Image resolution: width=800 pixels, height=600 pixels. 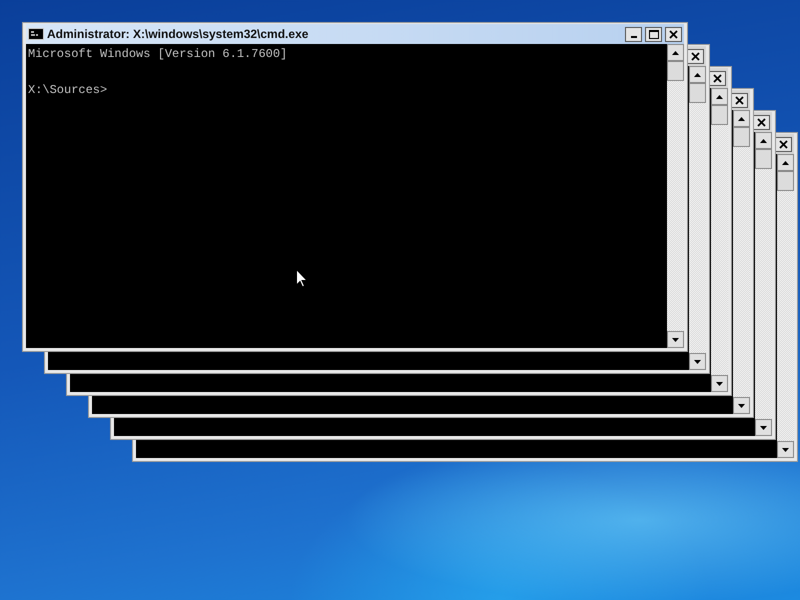 I want to click on console-line: Microsoft Windows [Version 6.1.7600], so click(x=158, y=54).